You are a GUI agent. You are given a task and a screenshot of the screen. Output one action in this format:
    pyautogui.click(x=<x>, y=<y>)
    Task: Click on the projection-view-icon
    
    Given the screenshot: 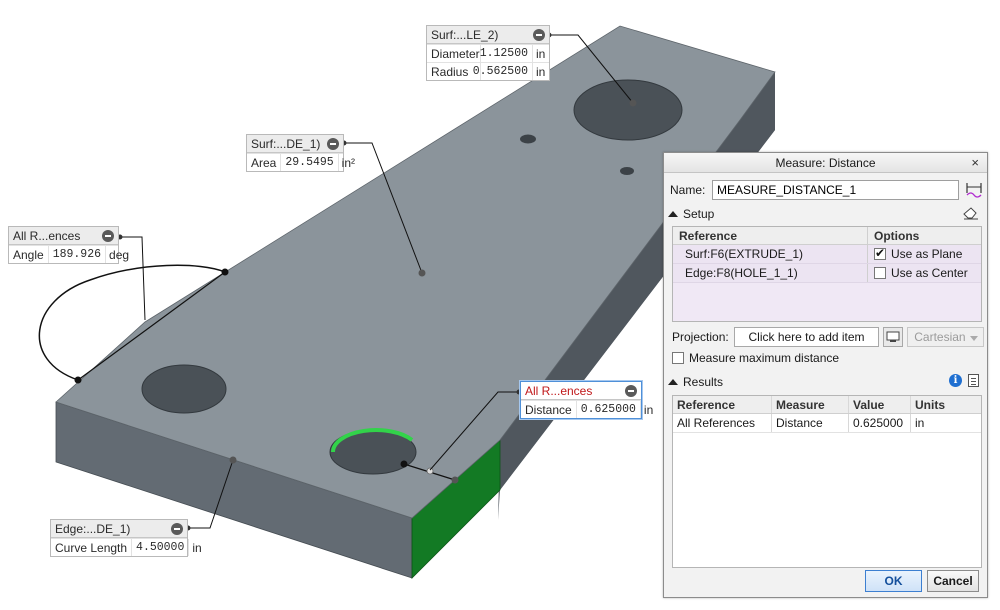 What is the action you would take?
    pyautogui.click(x=893, y=336)
    